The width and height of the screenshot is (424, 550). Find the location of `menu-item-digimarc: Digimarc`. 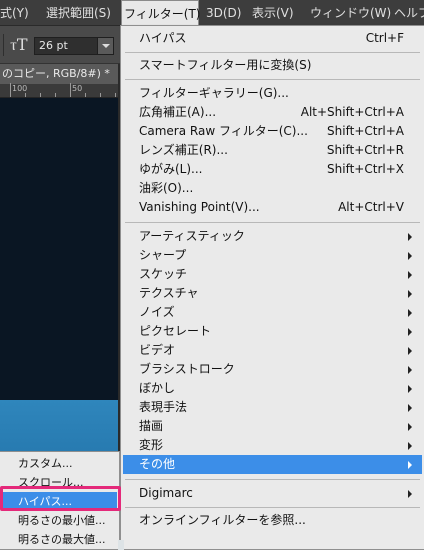

menu-item-digimarc: Digimarc is located at coordinates (272, 493).